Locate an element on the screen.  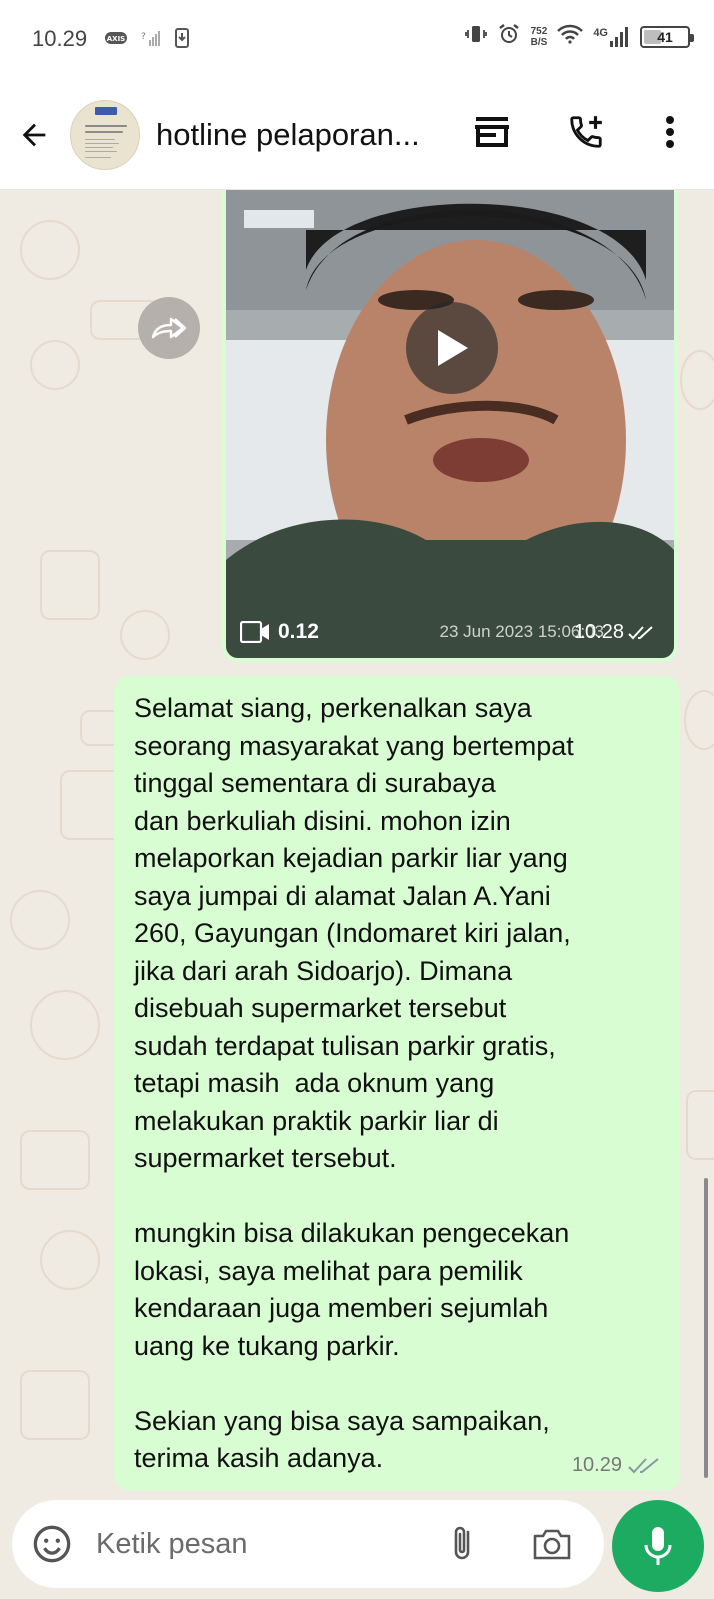
video-sent-time: 10.28 is located at coordinates (615, 632).